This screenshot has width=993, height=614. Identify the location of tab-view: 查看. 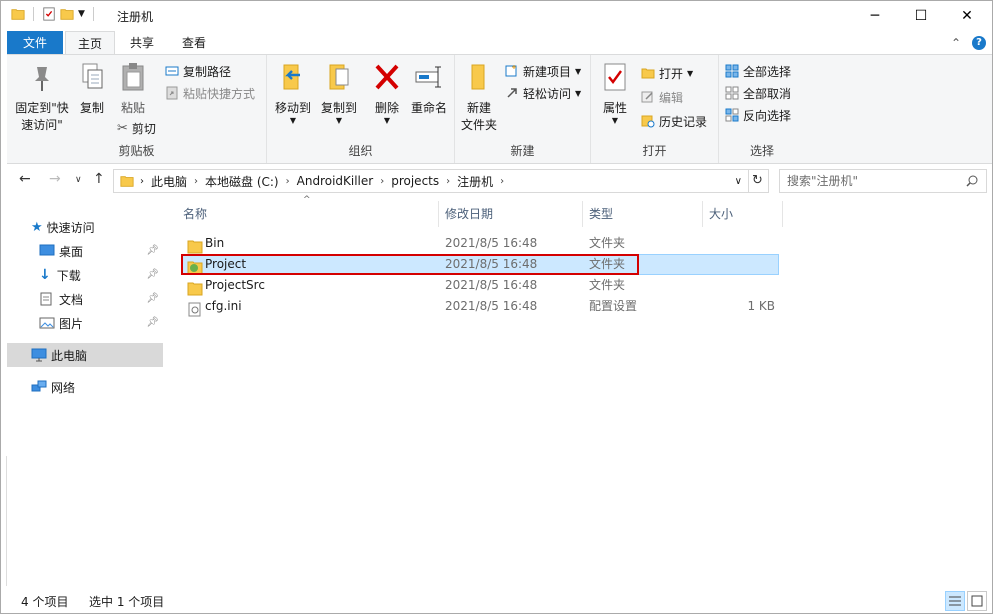
(194, 43).